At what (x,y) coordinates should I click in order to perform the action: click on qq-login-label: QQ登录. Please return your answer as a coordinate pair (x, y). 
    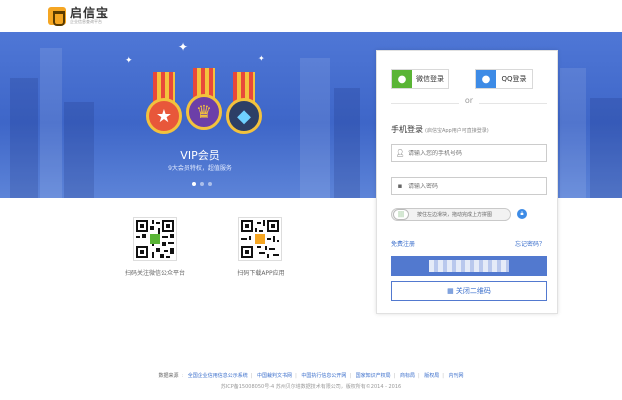
    Looking at the image, I should click on (514, 79).